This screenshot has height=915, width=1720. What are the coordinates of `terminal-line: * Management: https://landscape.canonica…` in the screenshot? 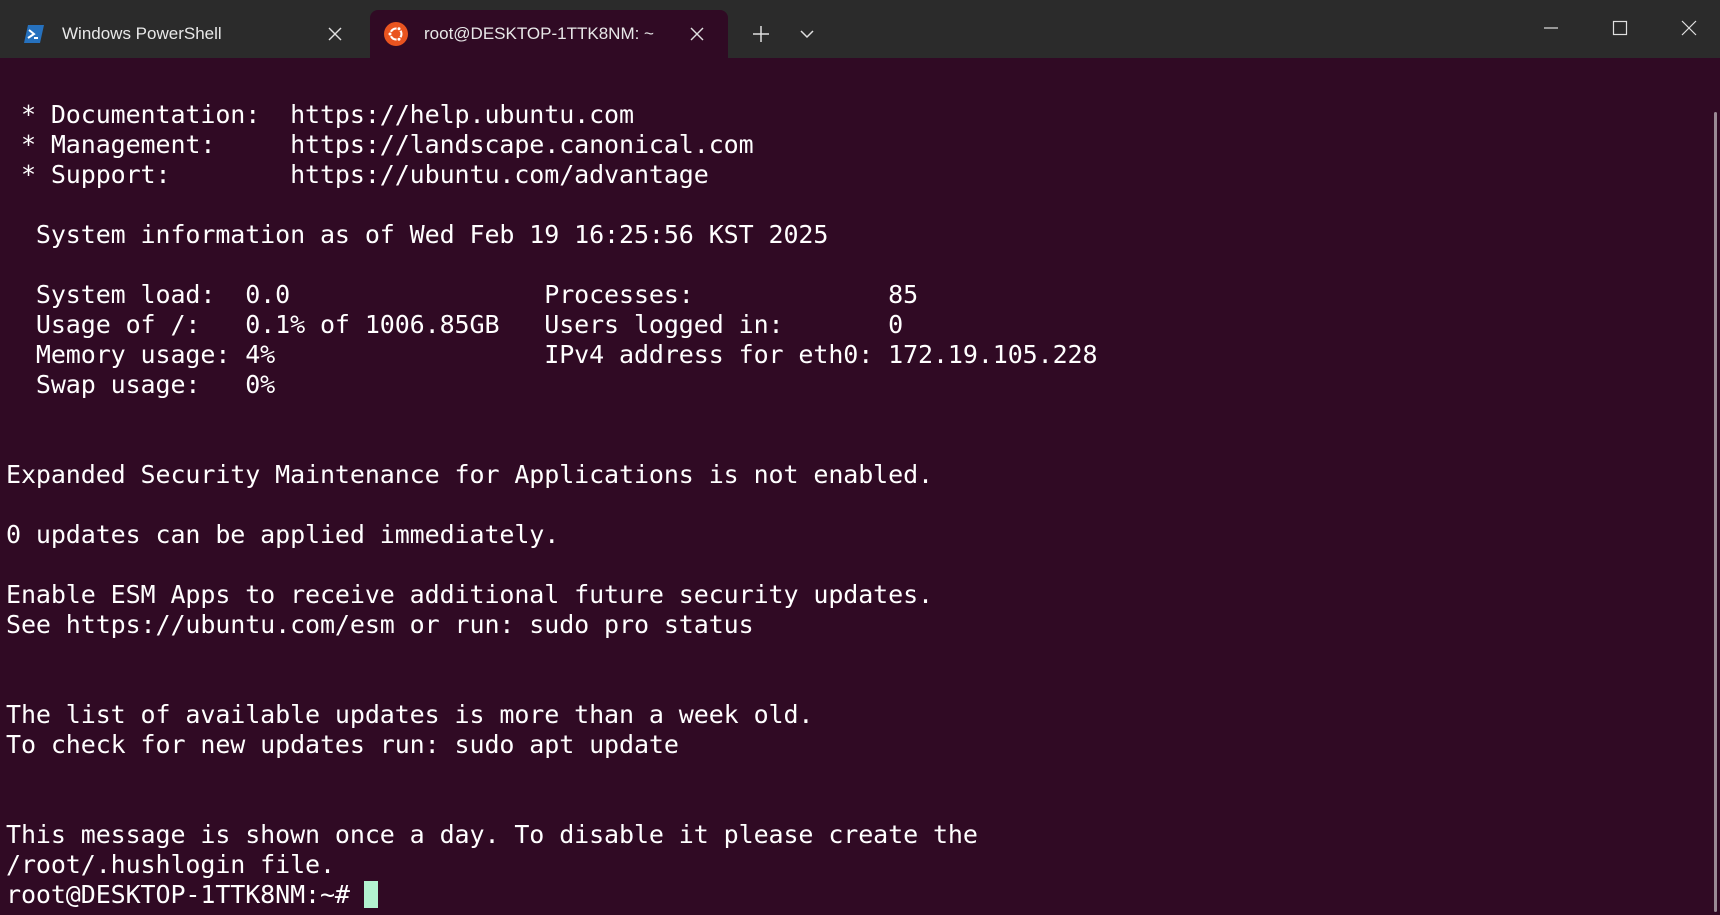 It's located at (380, 144).